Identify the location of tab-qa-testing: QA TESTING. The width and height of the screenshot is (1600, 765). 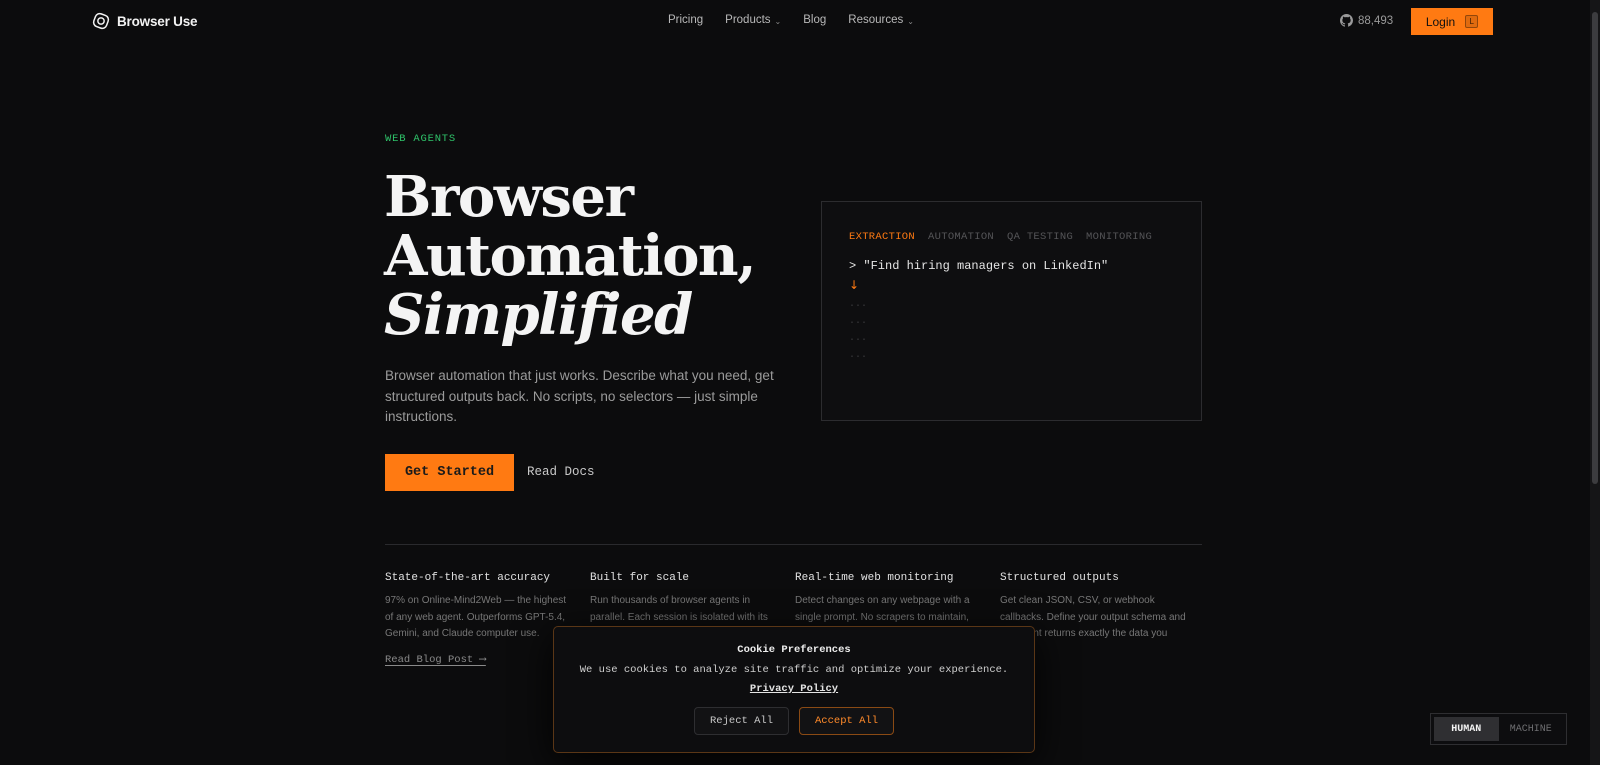
(1040, 237).